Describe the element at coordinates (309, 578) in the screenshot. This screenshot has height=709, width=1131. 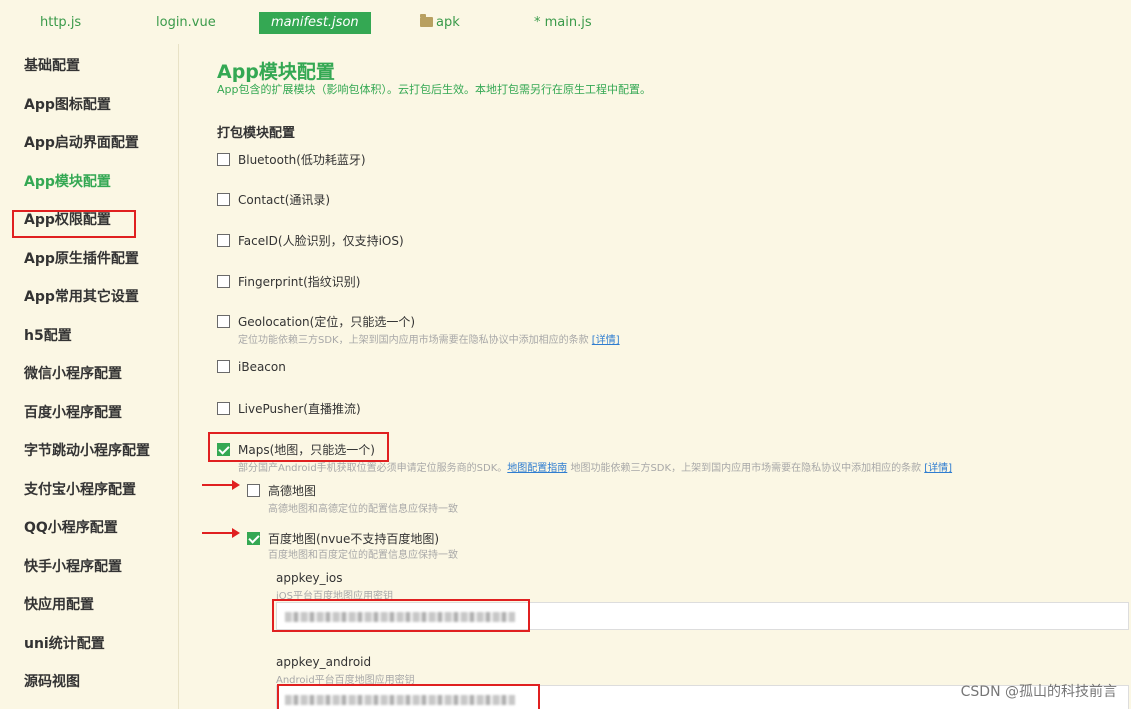
I see `appkey-ios-label: appkey_ios` at that location.